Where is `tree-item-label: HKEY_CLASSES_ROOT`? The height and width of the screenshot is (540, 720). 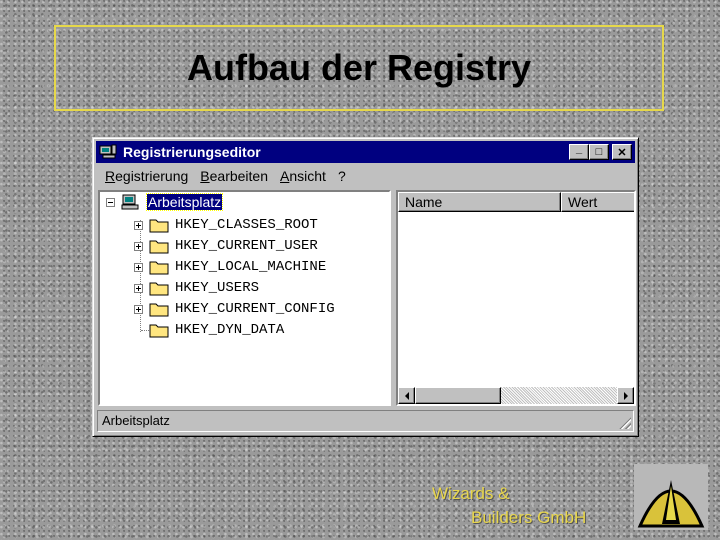 tree-item-label: HKEY_CLASSES_ROOT is located at coordinates (246, 225).